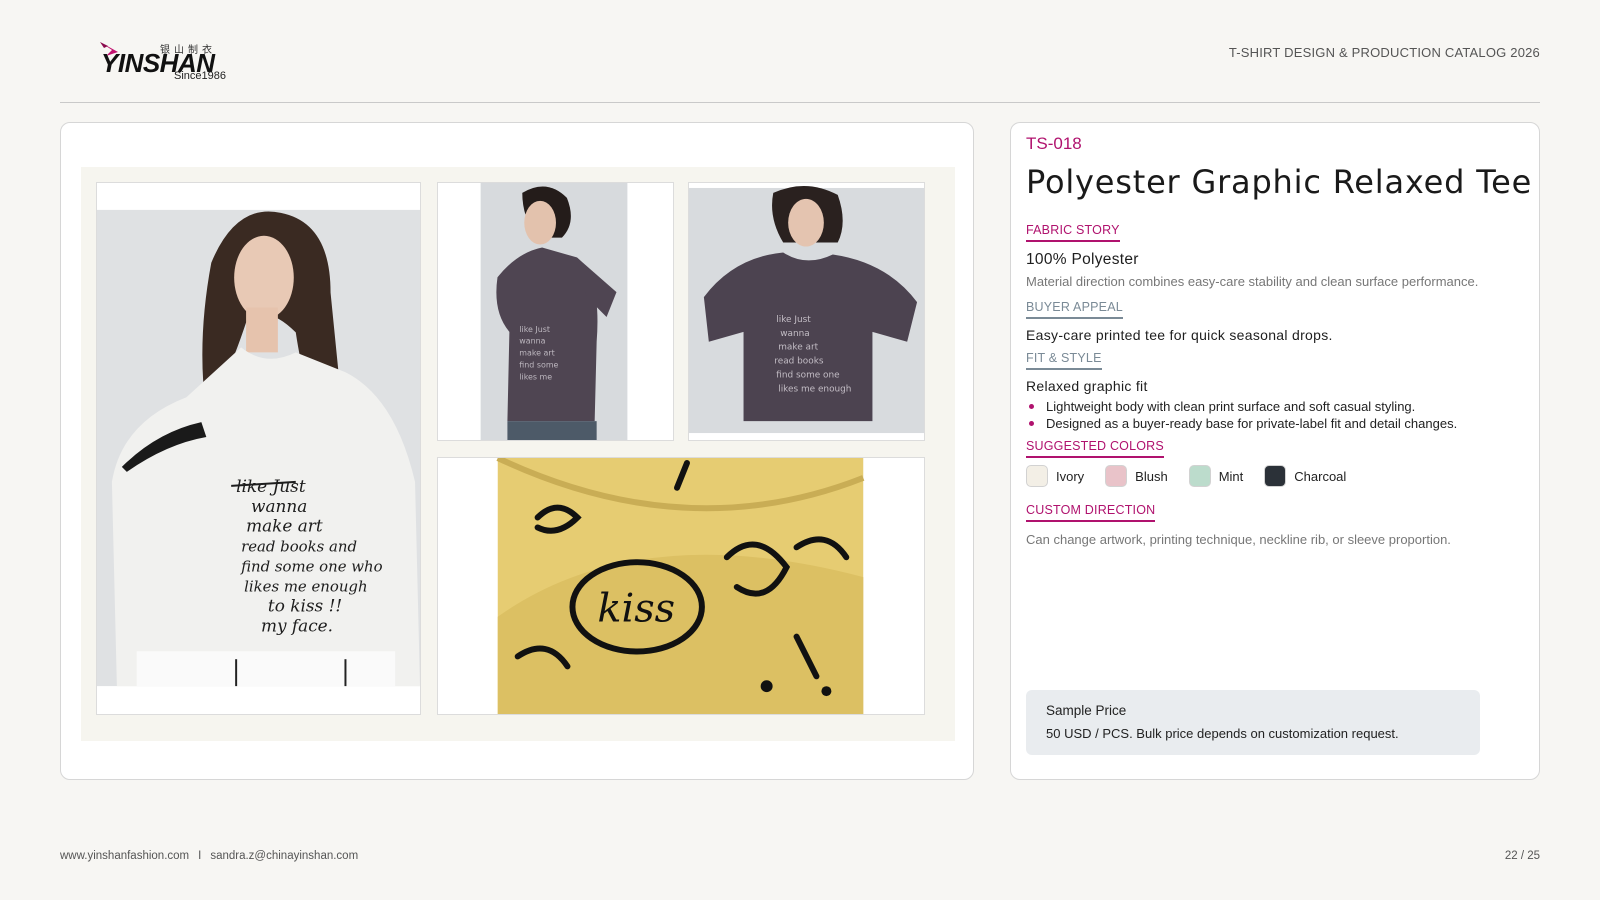 Image resolution: width=1600 pixels, height=900 pixels. I want to click on price-title: Sample Price, so click(1086, 710).